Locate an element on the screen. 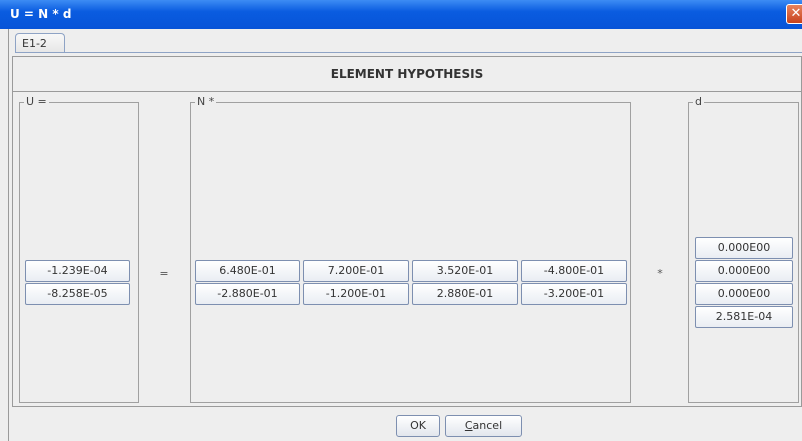  n-matrix-cell: 3.520E-01 is located at coordinates (465, 271).